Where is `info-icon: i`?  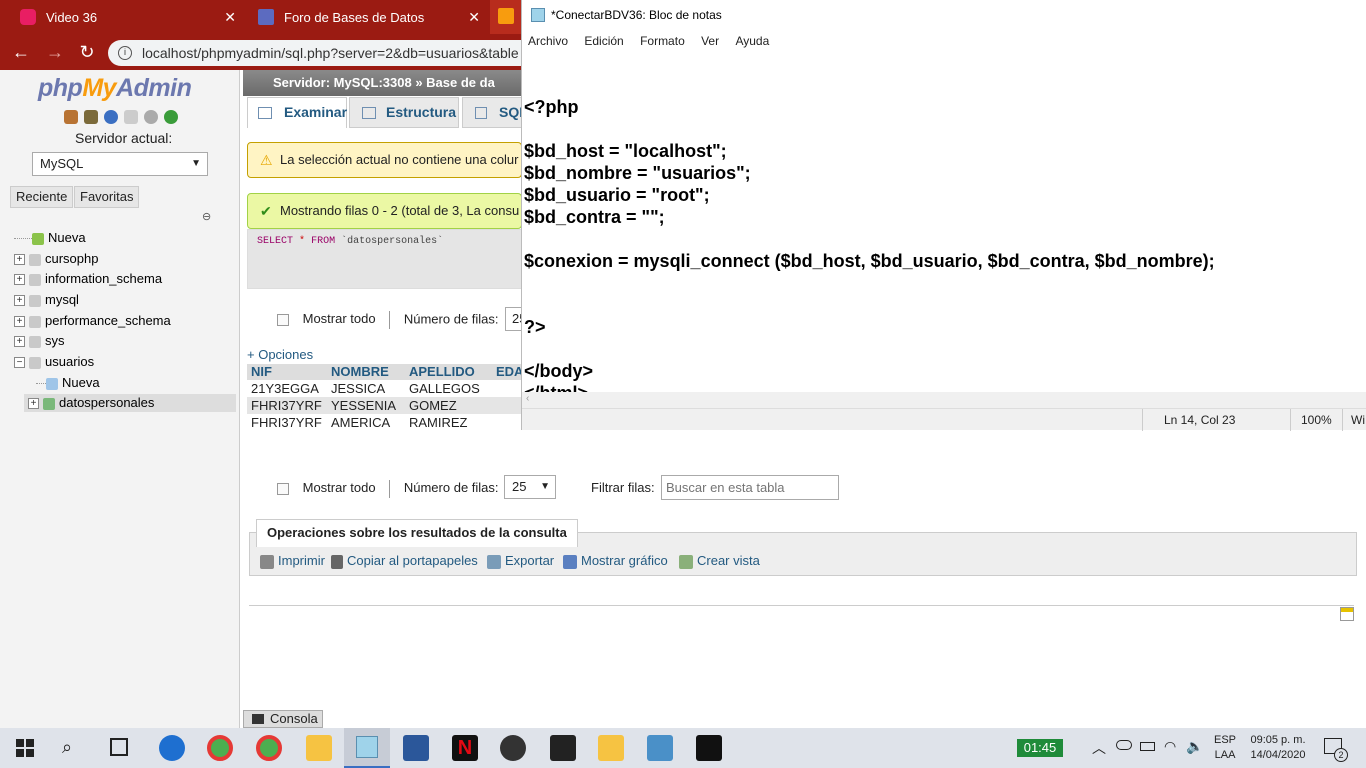
info-icon: i is located at coordinates (125, 53).